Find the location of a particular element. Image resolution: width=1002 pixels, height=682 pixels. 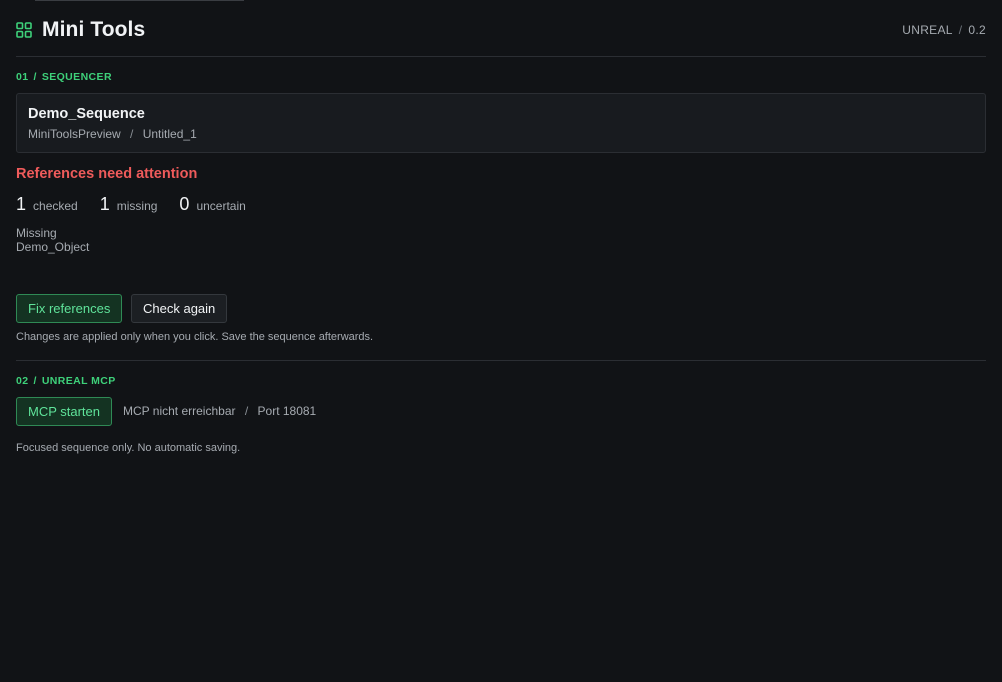

fix-references-button: Fix references is located at coordinates (69, 308).